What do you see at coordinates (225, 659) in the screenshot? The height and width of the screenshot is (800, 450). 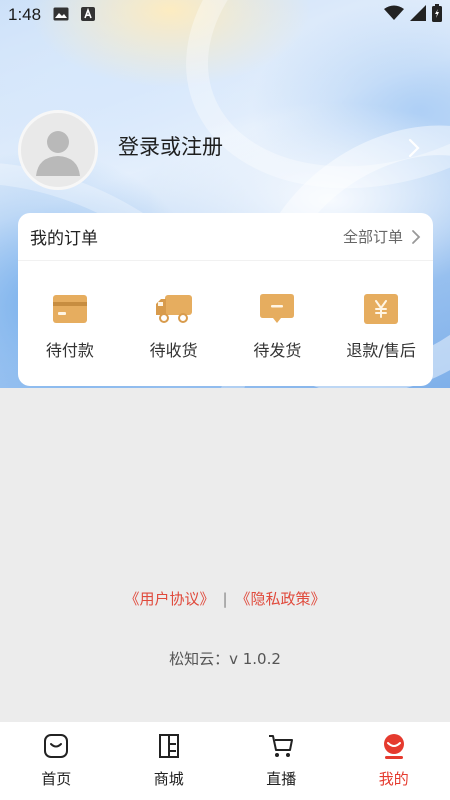 I see `app-version: 松知云：v 1.0.2` at bounding box center [225, 659].